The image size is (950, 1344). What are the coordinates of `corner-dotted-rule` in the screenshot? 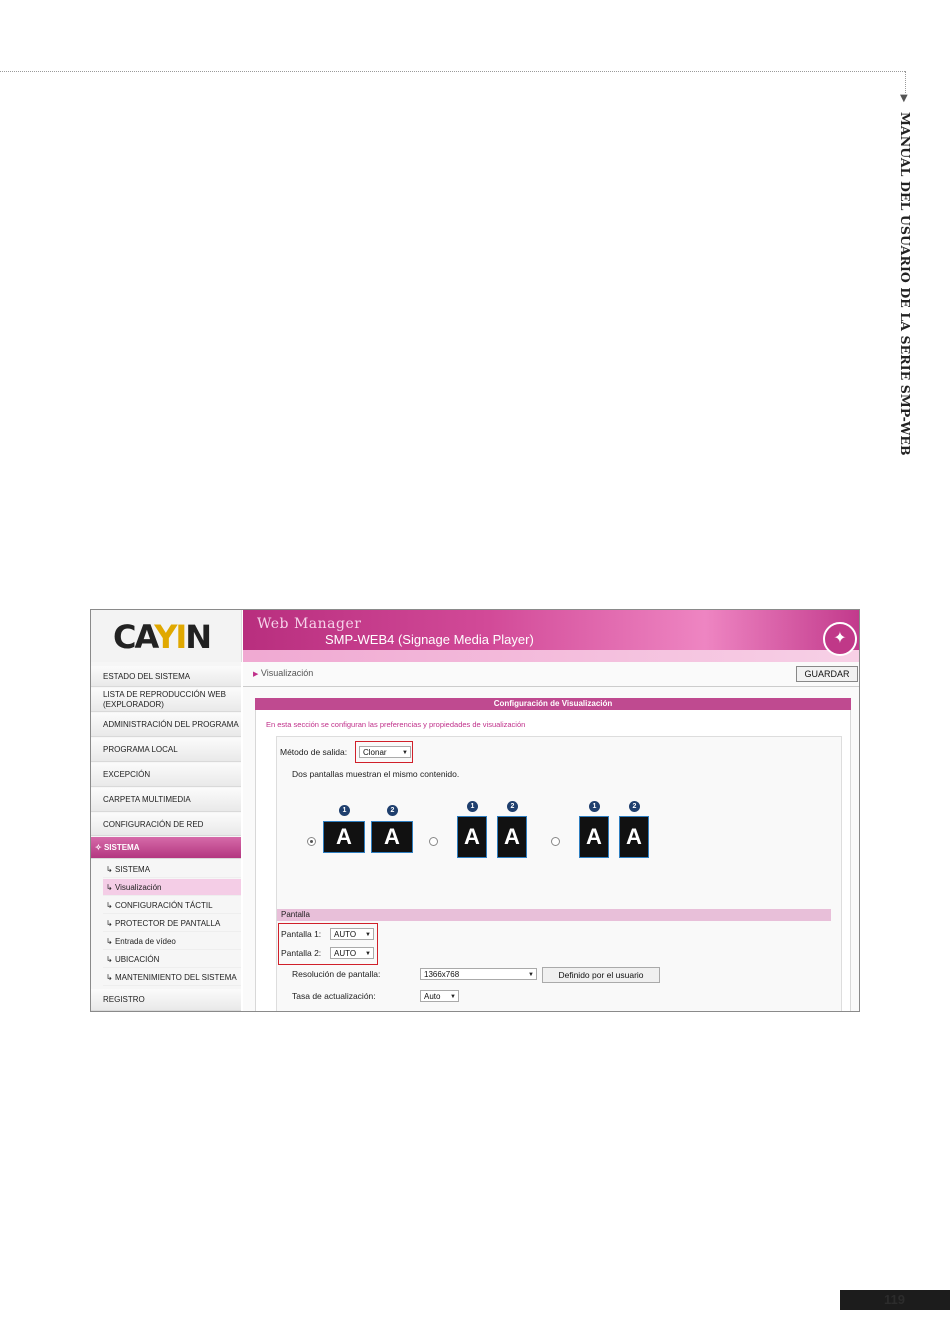 It's located at (905, 82).